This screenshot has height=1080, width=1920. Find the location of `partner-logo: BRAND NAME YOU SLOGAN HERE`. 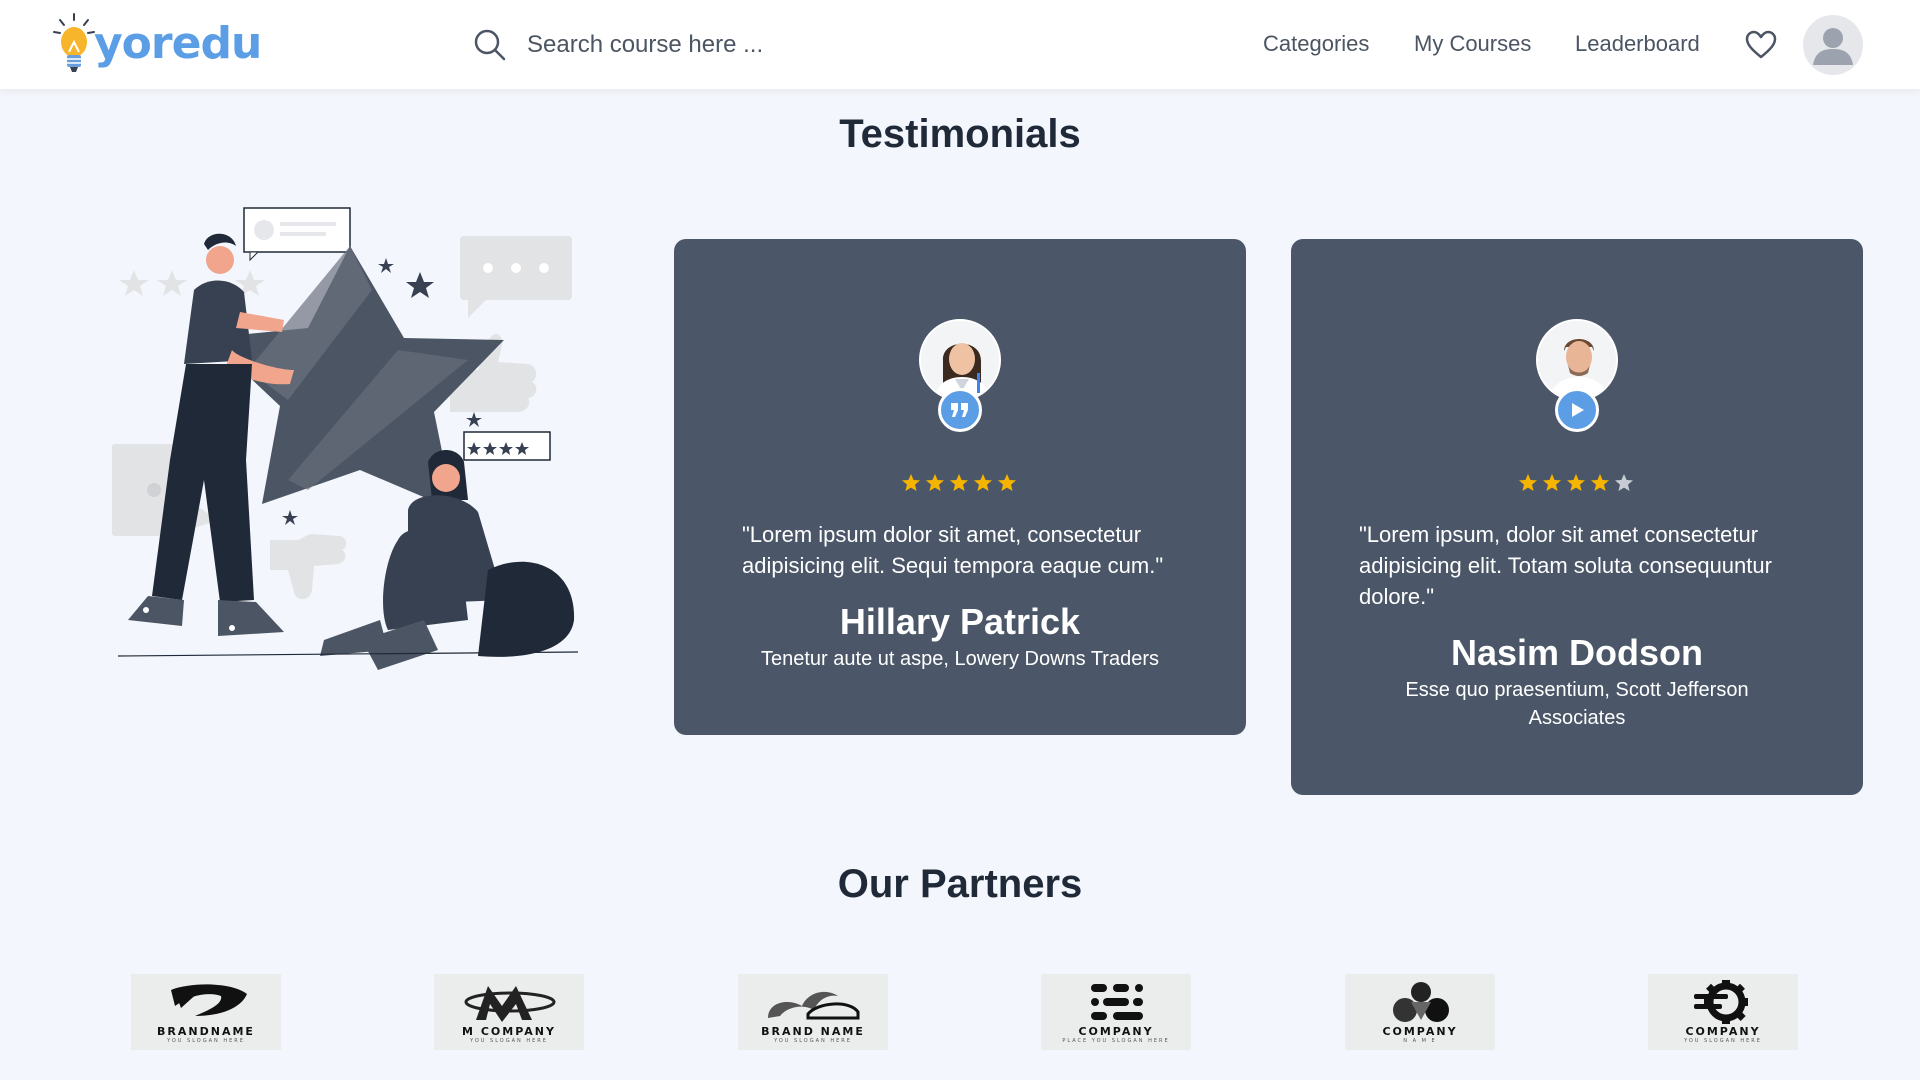

partner-logo: BRAND NAME YOU SLOGAN HERE is located at coordinates (813, 1012).